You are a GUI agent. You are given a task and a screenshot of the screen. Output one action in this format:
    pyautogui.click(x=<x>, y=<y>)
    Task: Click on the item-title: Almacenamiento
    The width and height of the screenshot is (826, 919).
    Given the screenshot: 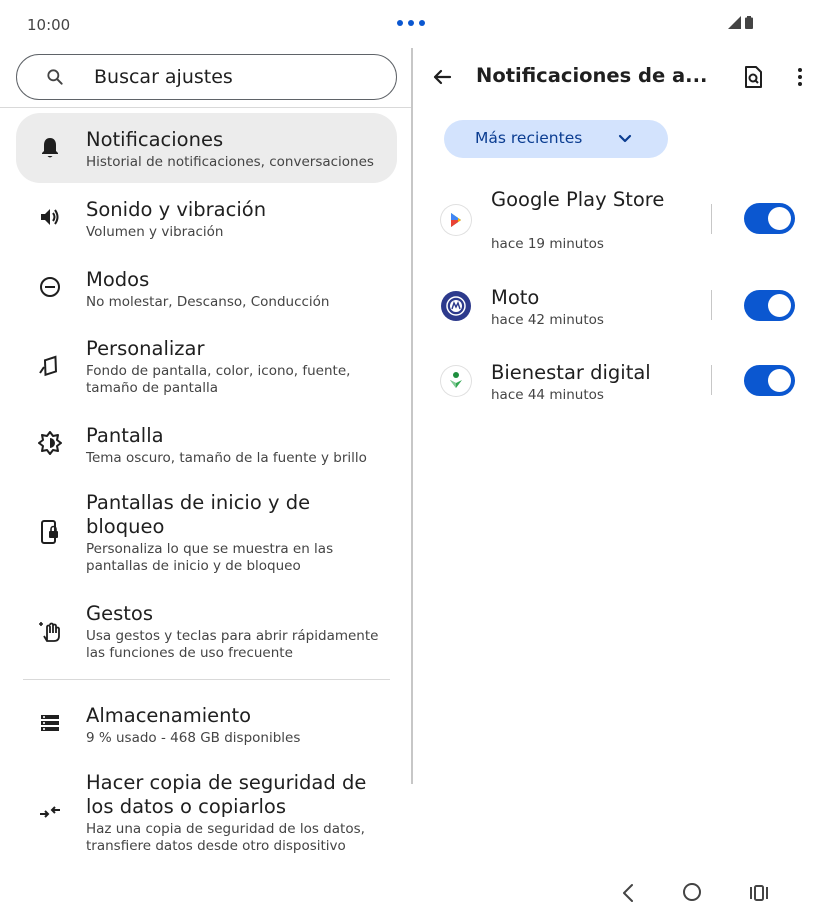 What is the action you would take?
    pyautogui.click(x=169, y=715)
    